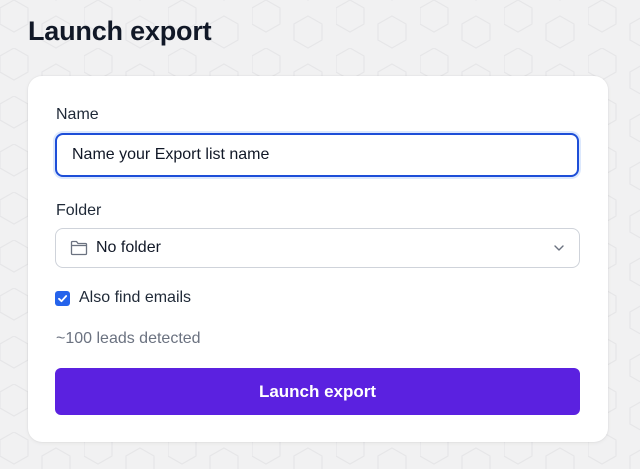 This screenshot has height=469, width=640. What do you see at coordinates (77, 114) in the screenshot?
I see `name-label: Name` at bounding box center [77, 114].